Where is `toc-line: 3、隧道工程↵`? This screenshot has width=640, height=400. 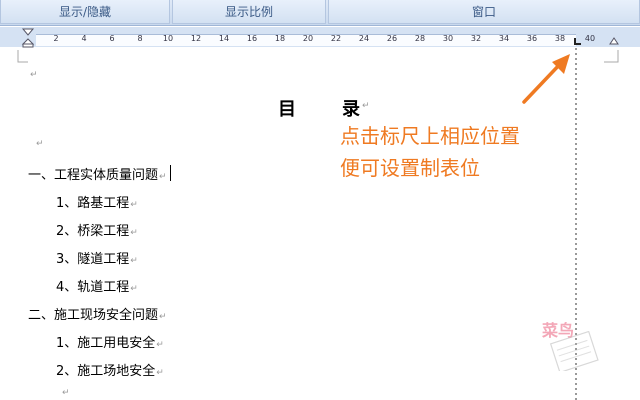 toc-line: 3、隧道工程↵ is located at coordinates (97, 257).